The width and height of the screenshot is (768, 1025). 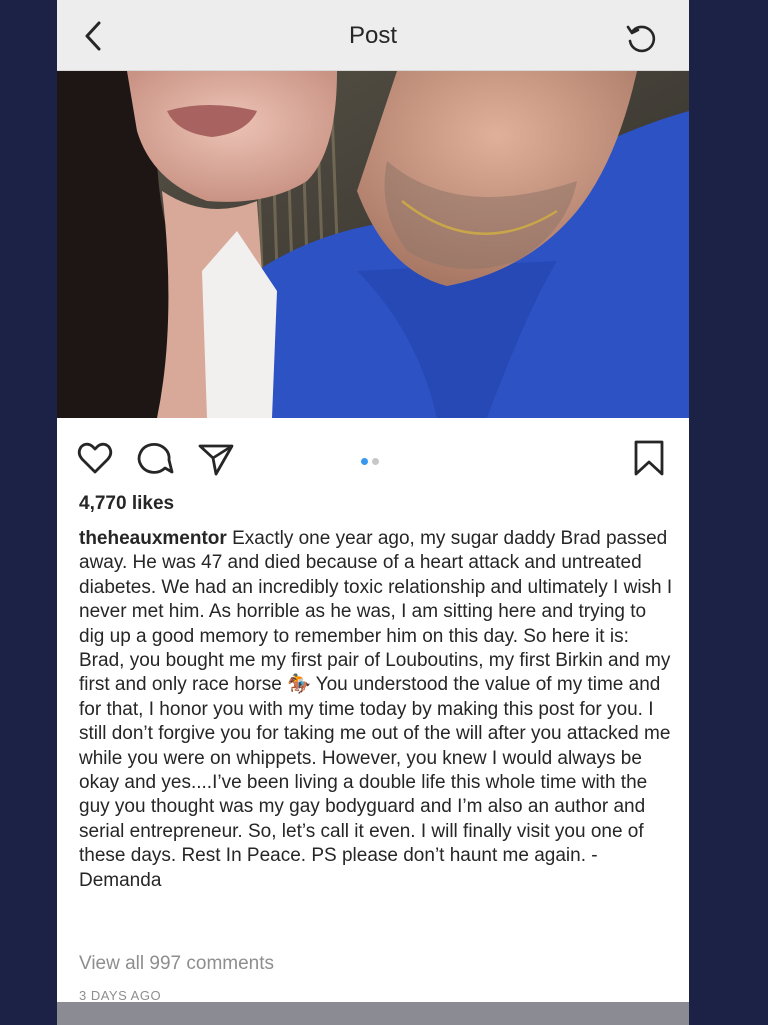 What do you see at coordinates (153, 538) in the screenshot?
I see `username-link: theheauxmentor` at bounding box center [153, 538].